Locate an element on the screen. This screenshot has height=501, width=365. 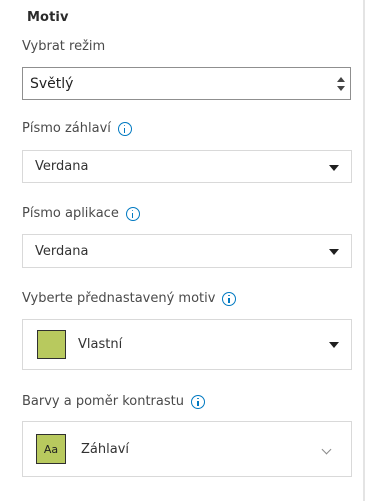
theme-color-swatch is located at coordinates (51, 344).